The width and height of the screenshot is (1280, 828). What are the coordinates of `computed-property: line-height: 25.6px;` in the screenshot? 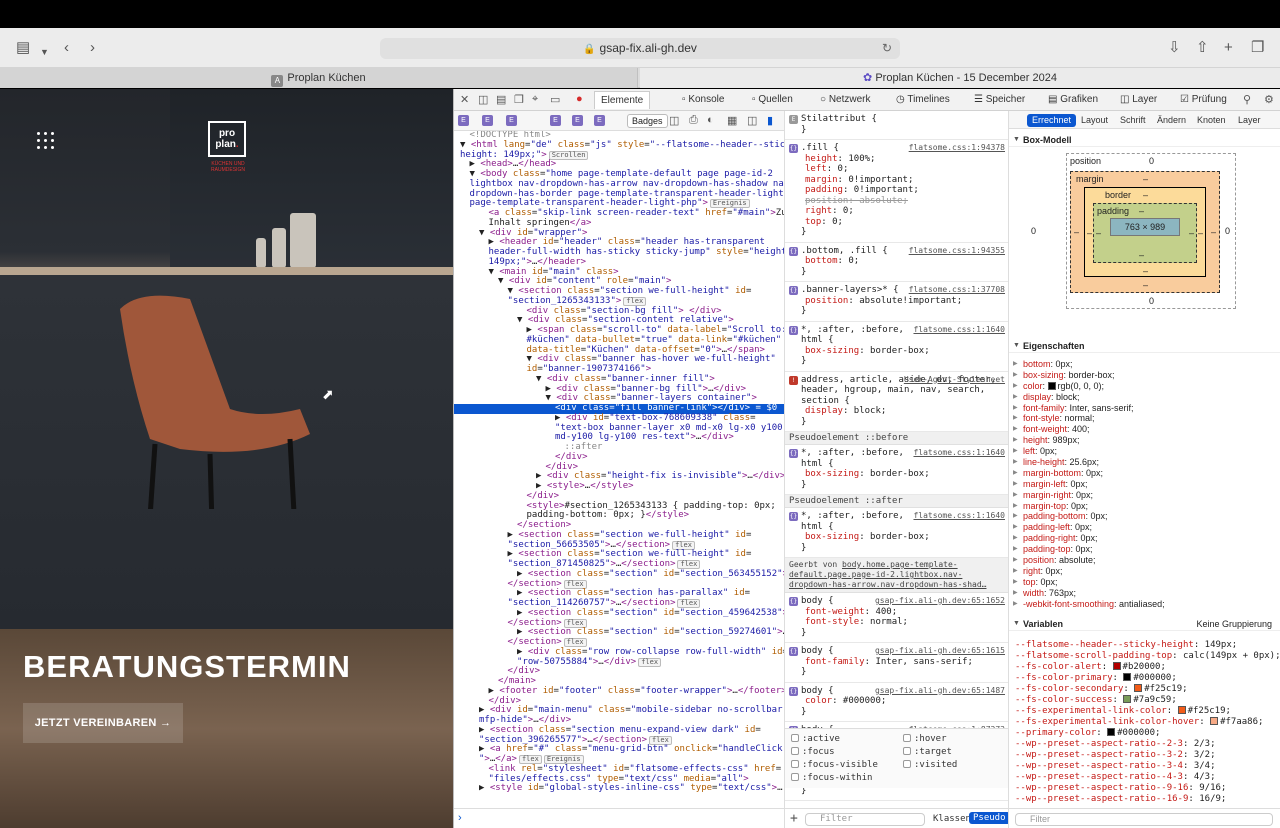 It's located at (1144, 462).